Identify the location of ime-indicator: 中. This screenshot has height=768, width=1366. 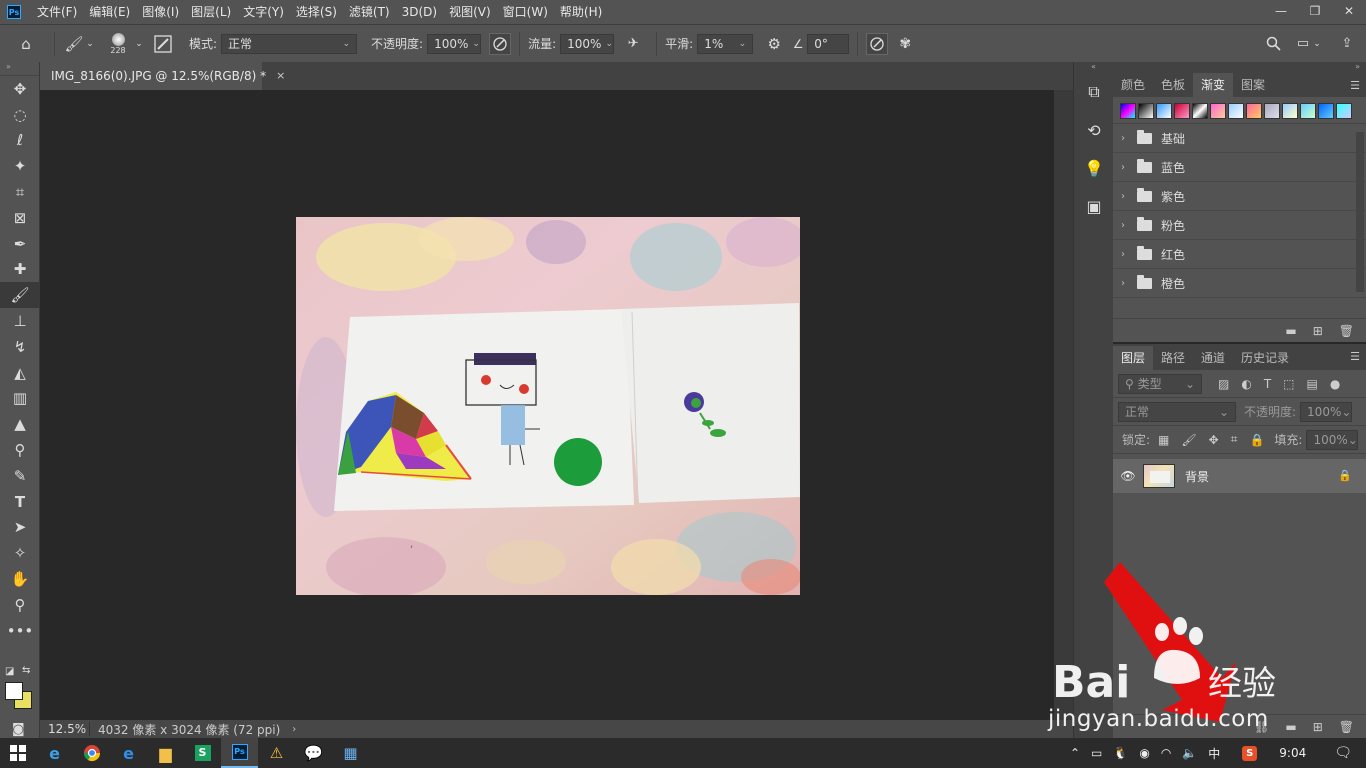
(1214, 753).